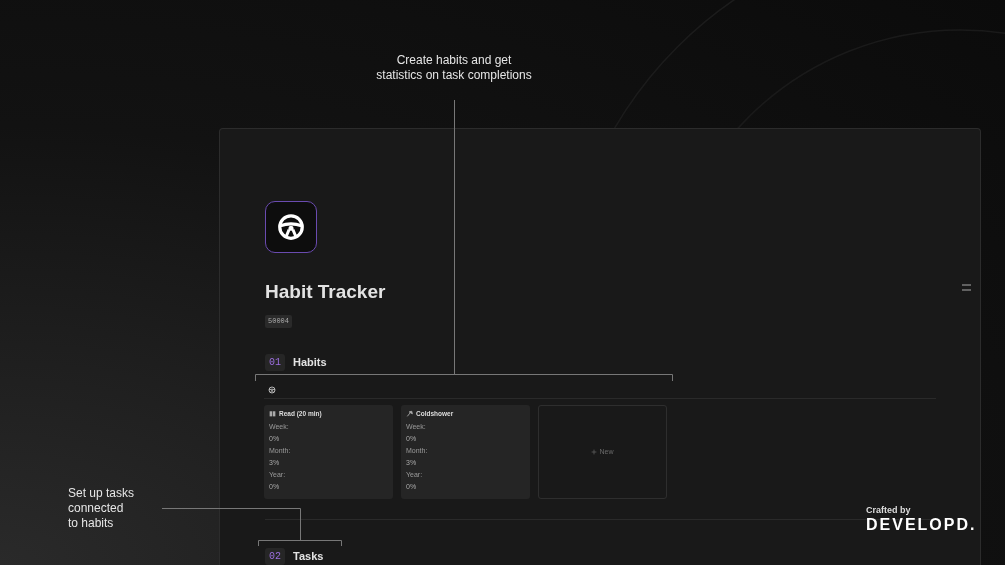  What do you see at coordinates (101, 508) in the screenshot?
I see `annotation-text: Set up tasks connected to habits` at bounding box center [101, 508].